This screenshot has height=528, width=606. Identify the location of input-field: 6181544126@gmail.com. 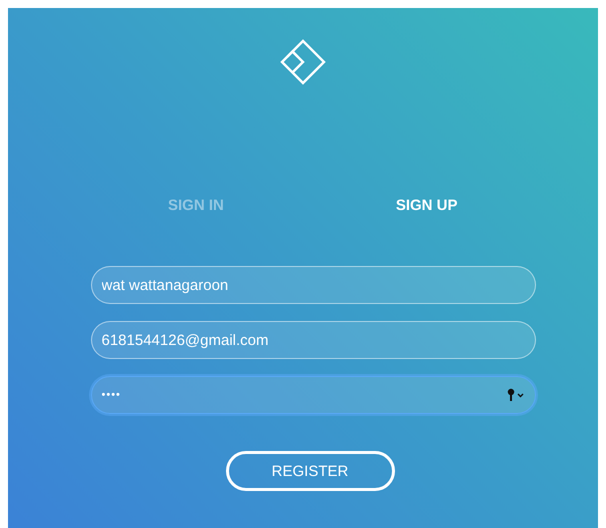
(313, 340).